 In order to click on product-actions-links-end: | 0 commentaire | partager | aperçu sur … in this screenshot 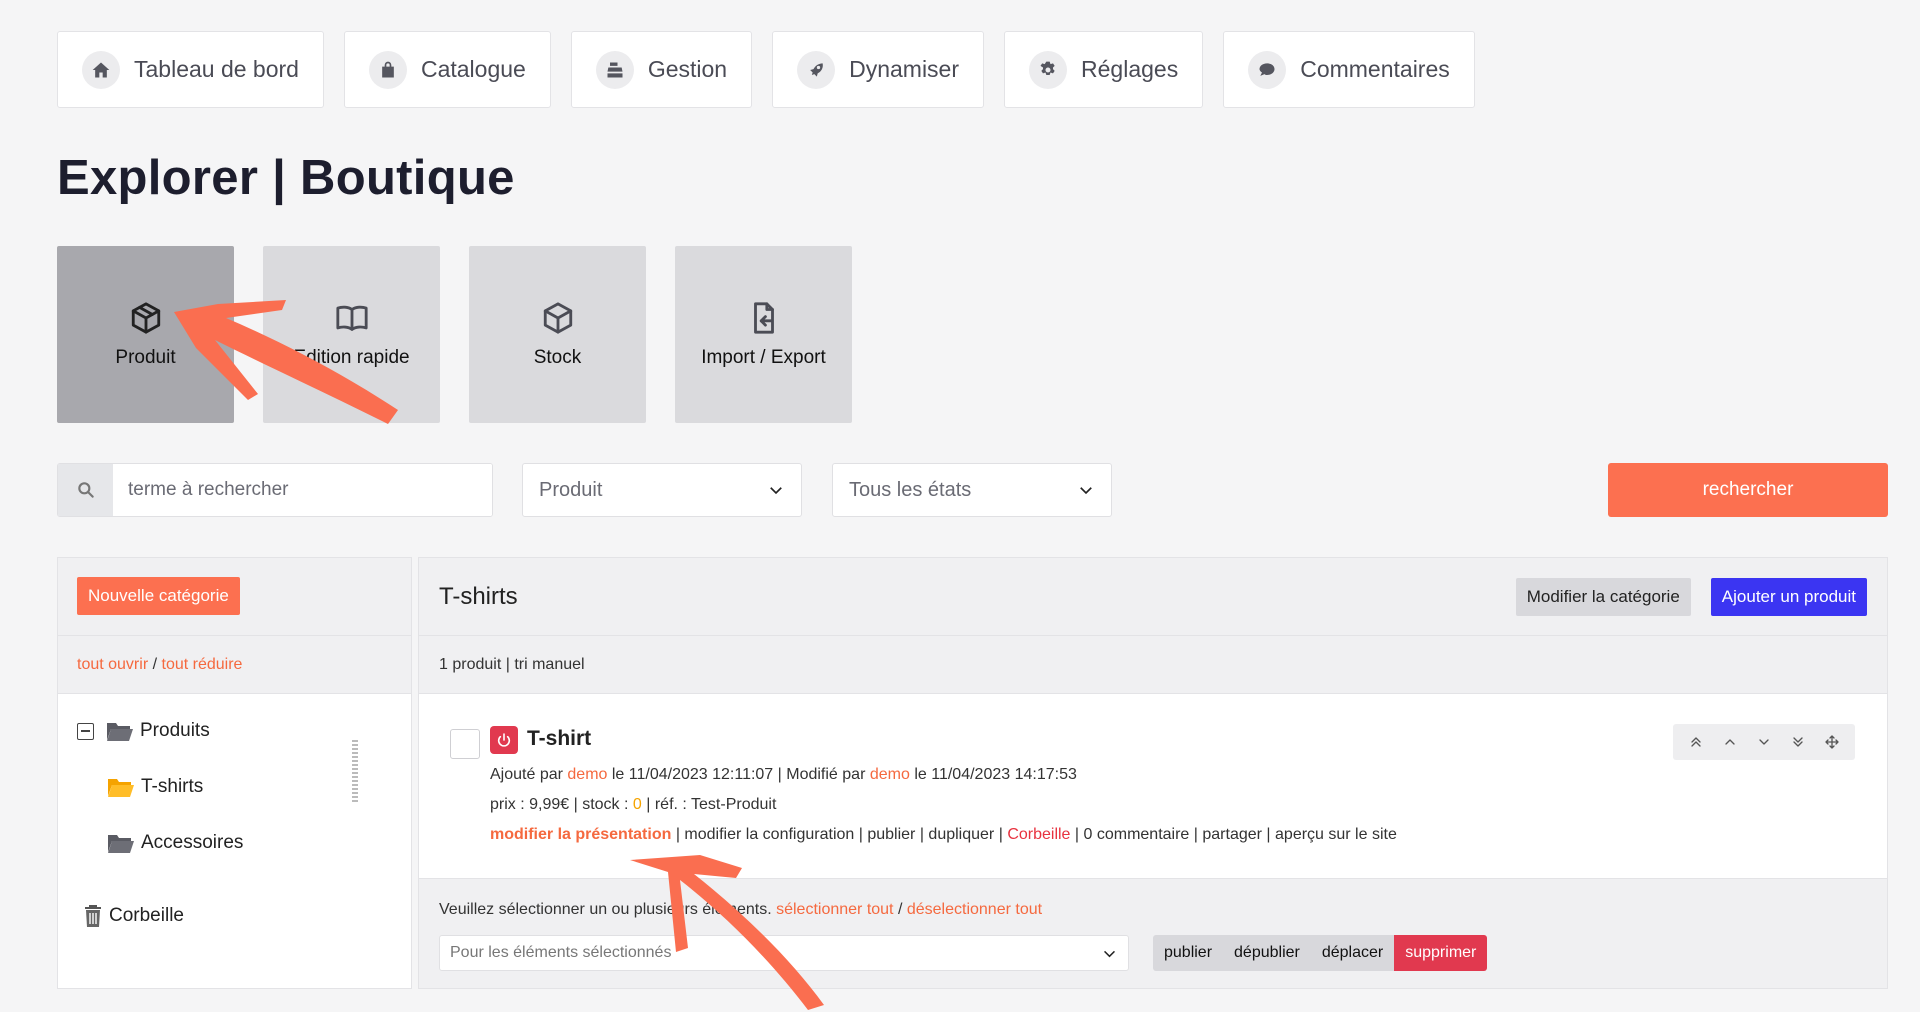, I will do `click(1236, 834)`.